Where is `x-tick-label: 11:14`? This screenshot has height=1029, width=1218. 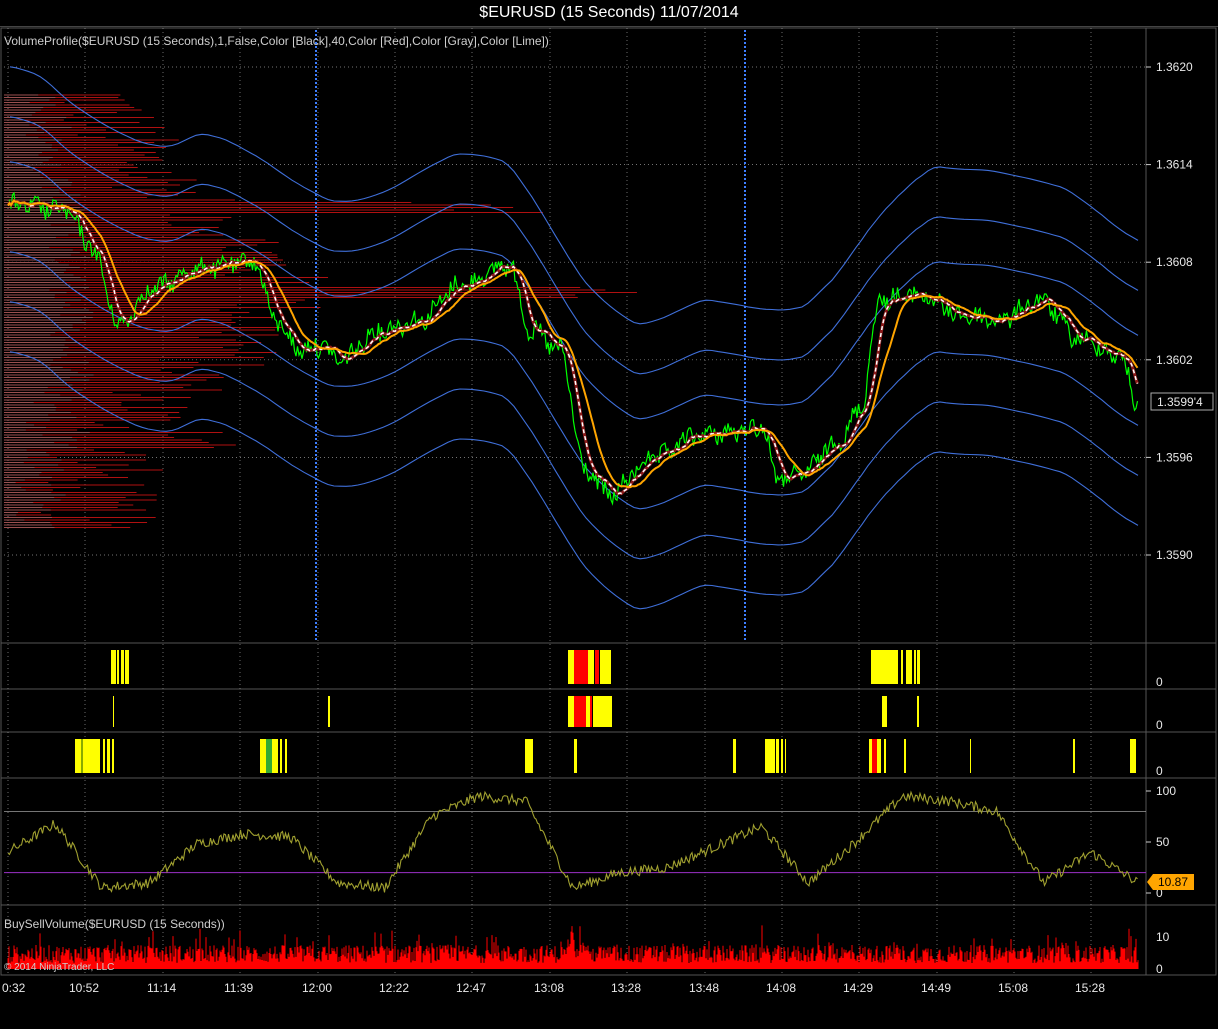 x-tick-label: 11:14 is located at coordinates (161, 988).